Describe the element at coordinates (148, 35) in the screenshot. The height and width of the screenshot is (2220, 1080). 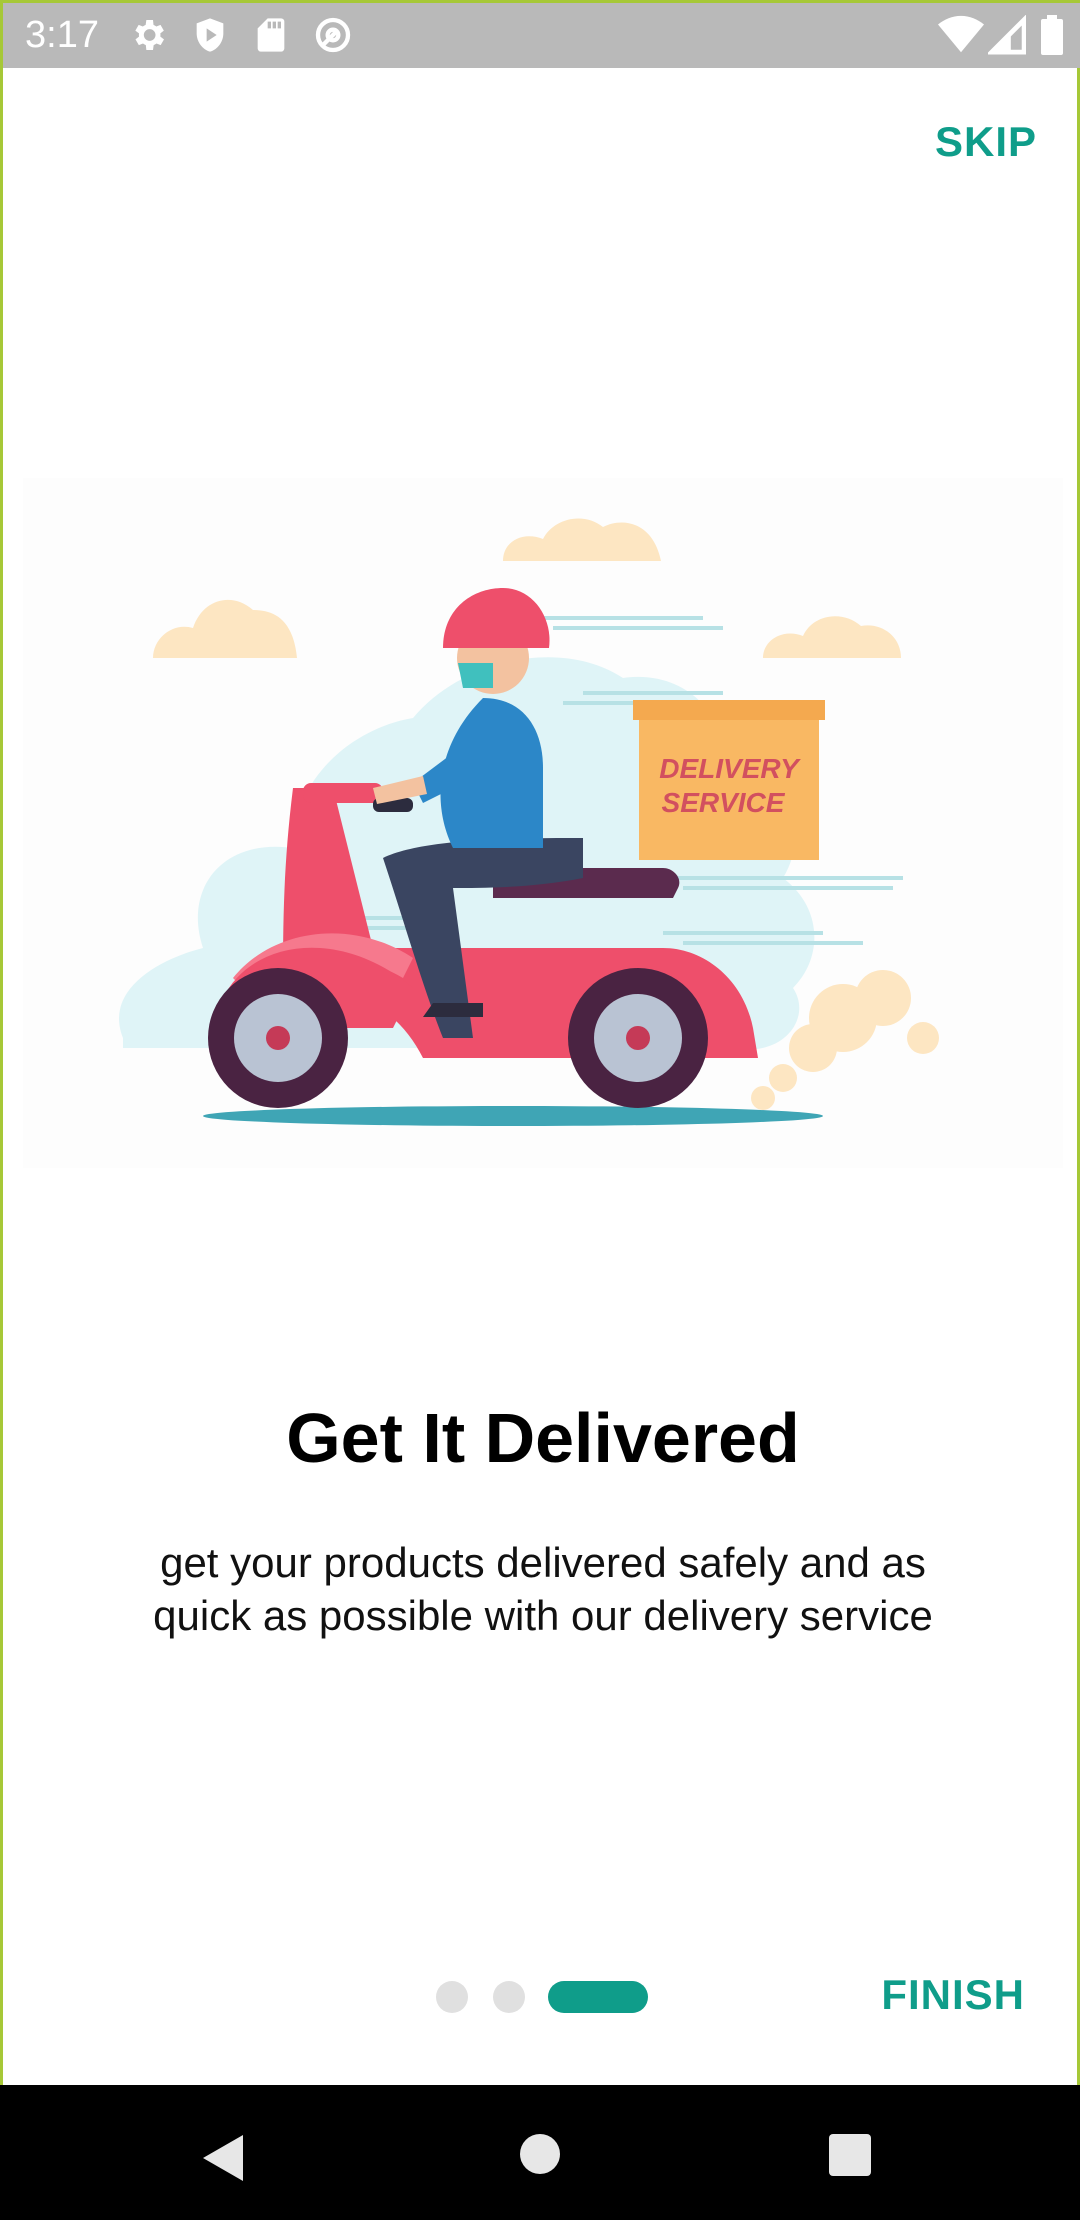
I see `gear-icon` at that location.